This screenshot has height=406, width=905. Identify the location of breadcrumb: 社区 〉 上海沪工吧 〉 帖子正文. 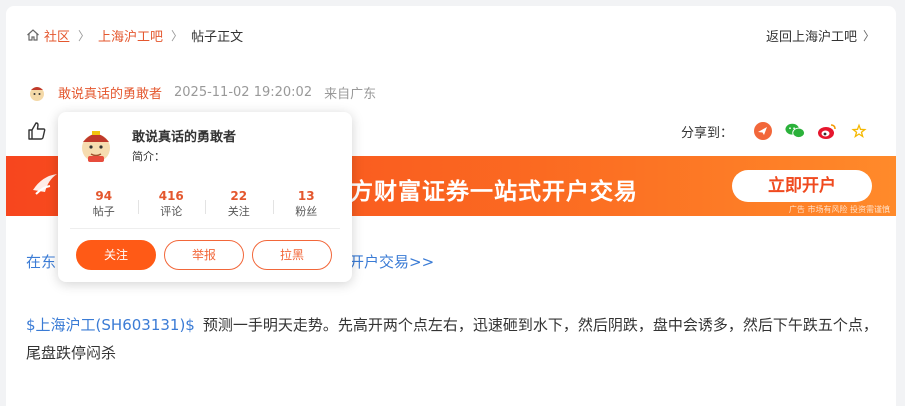
(135, 35).